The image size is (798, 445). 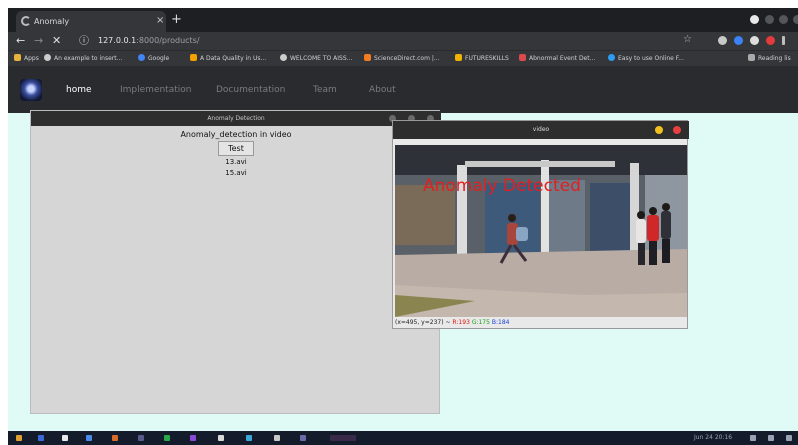 I want to click on volume-icon, so click(x=771, y=438).